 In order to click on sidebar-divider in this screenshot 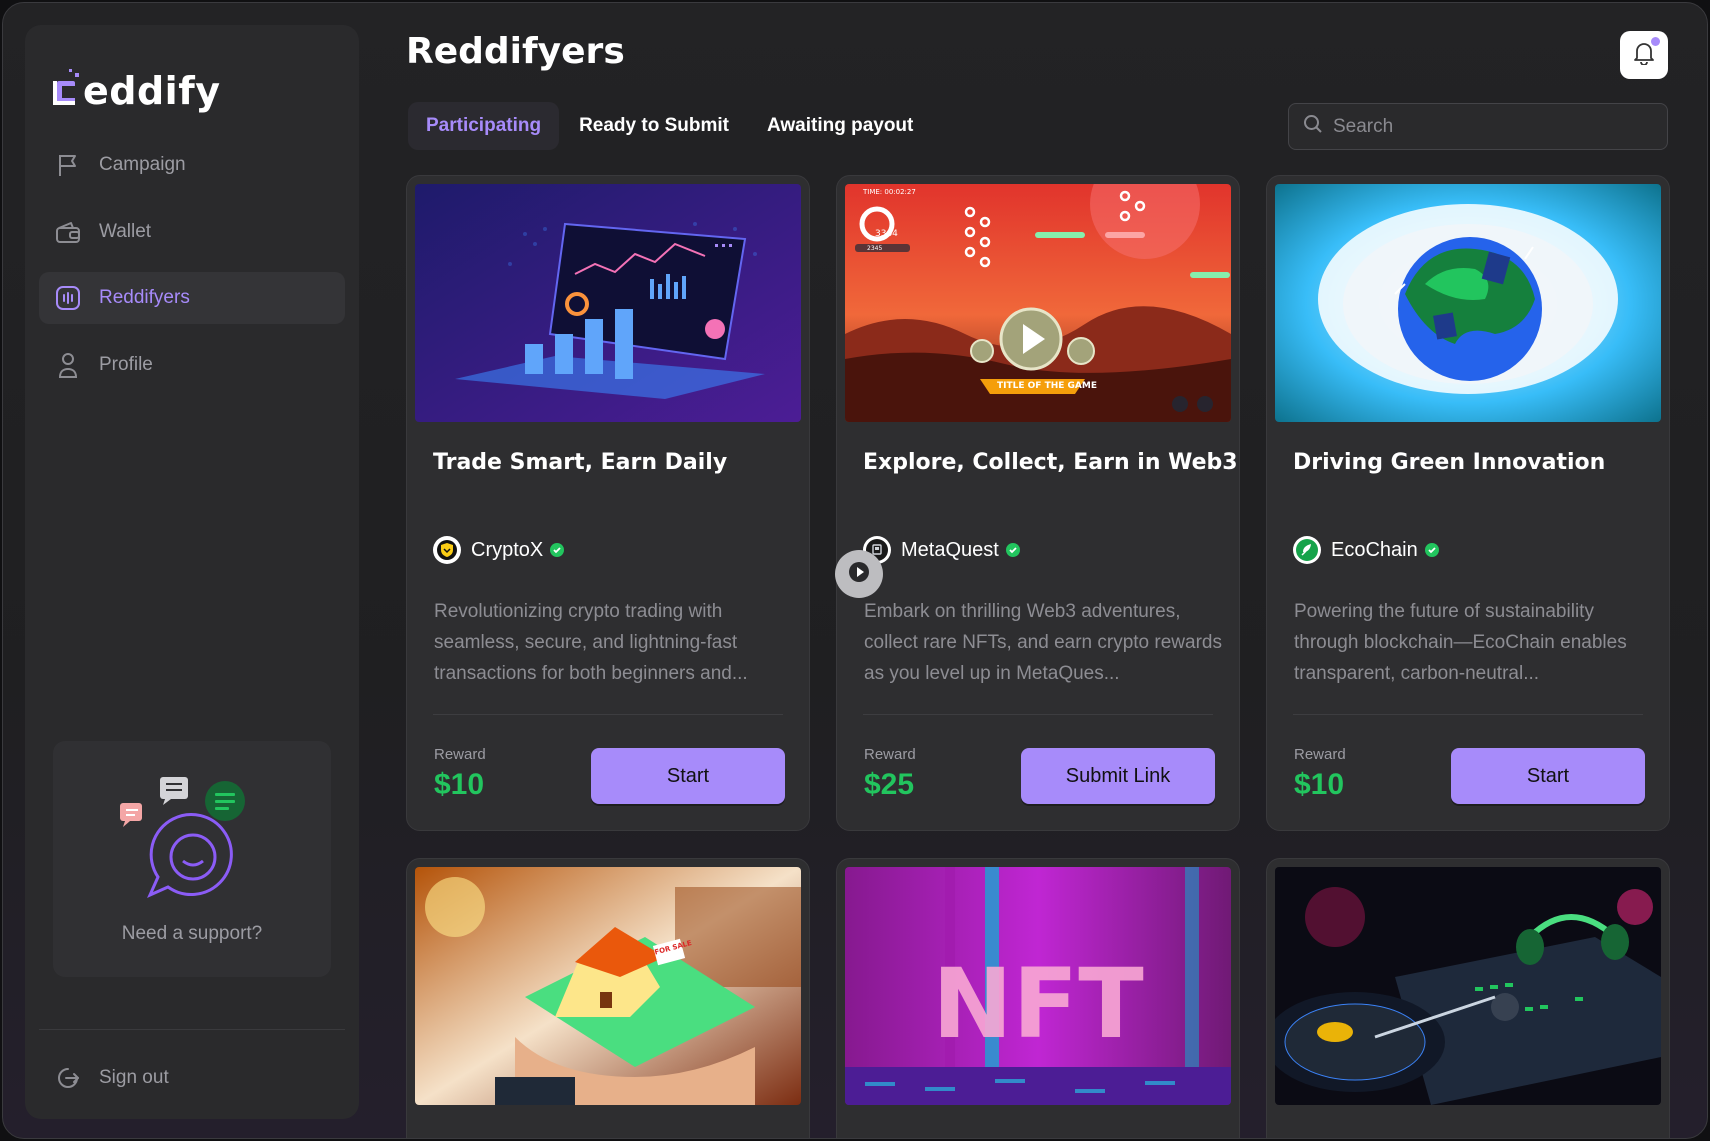, I will do `click(192, 1029)`.